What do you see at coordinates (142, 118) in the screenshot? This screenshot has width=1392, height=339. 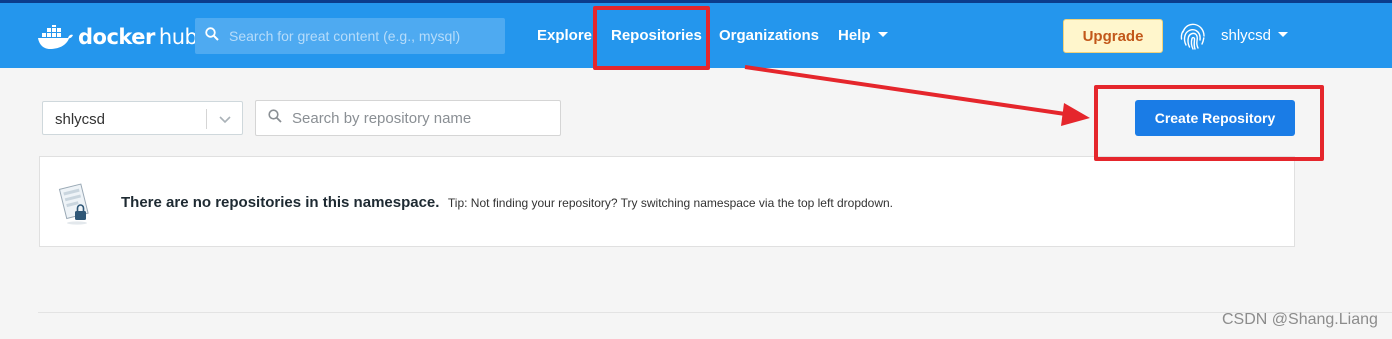 I see `namespace-dropdown: shlycsd` at bounding box center [142, 118].